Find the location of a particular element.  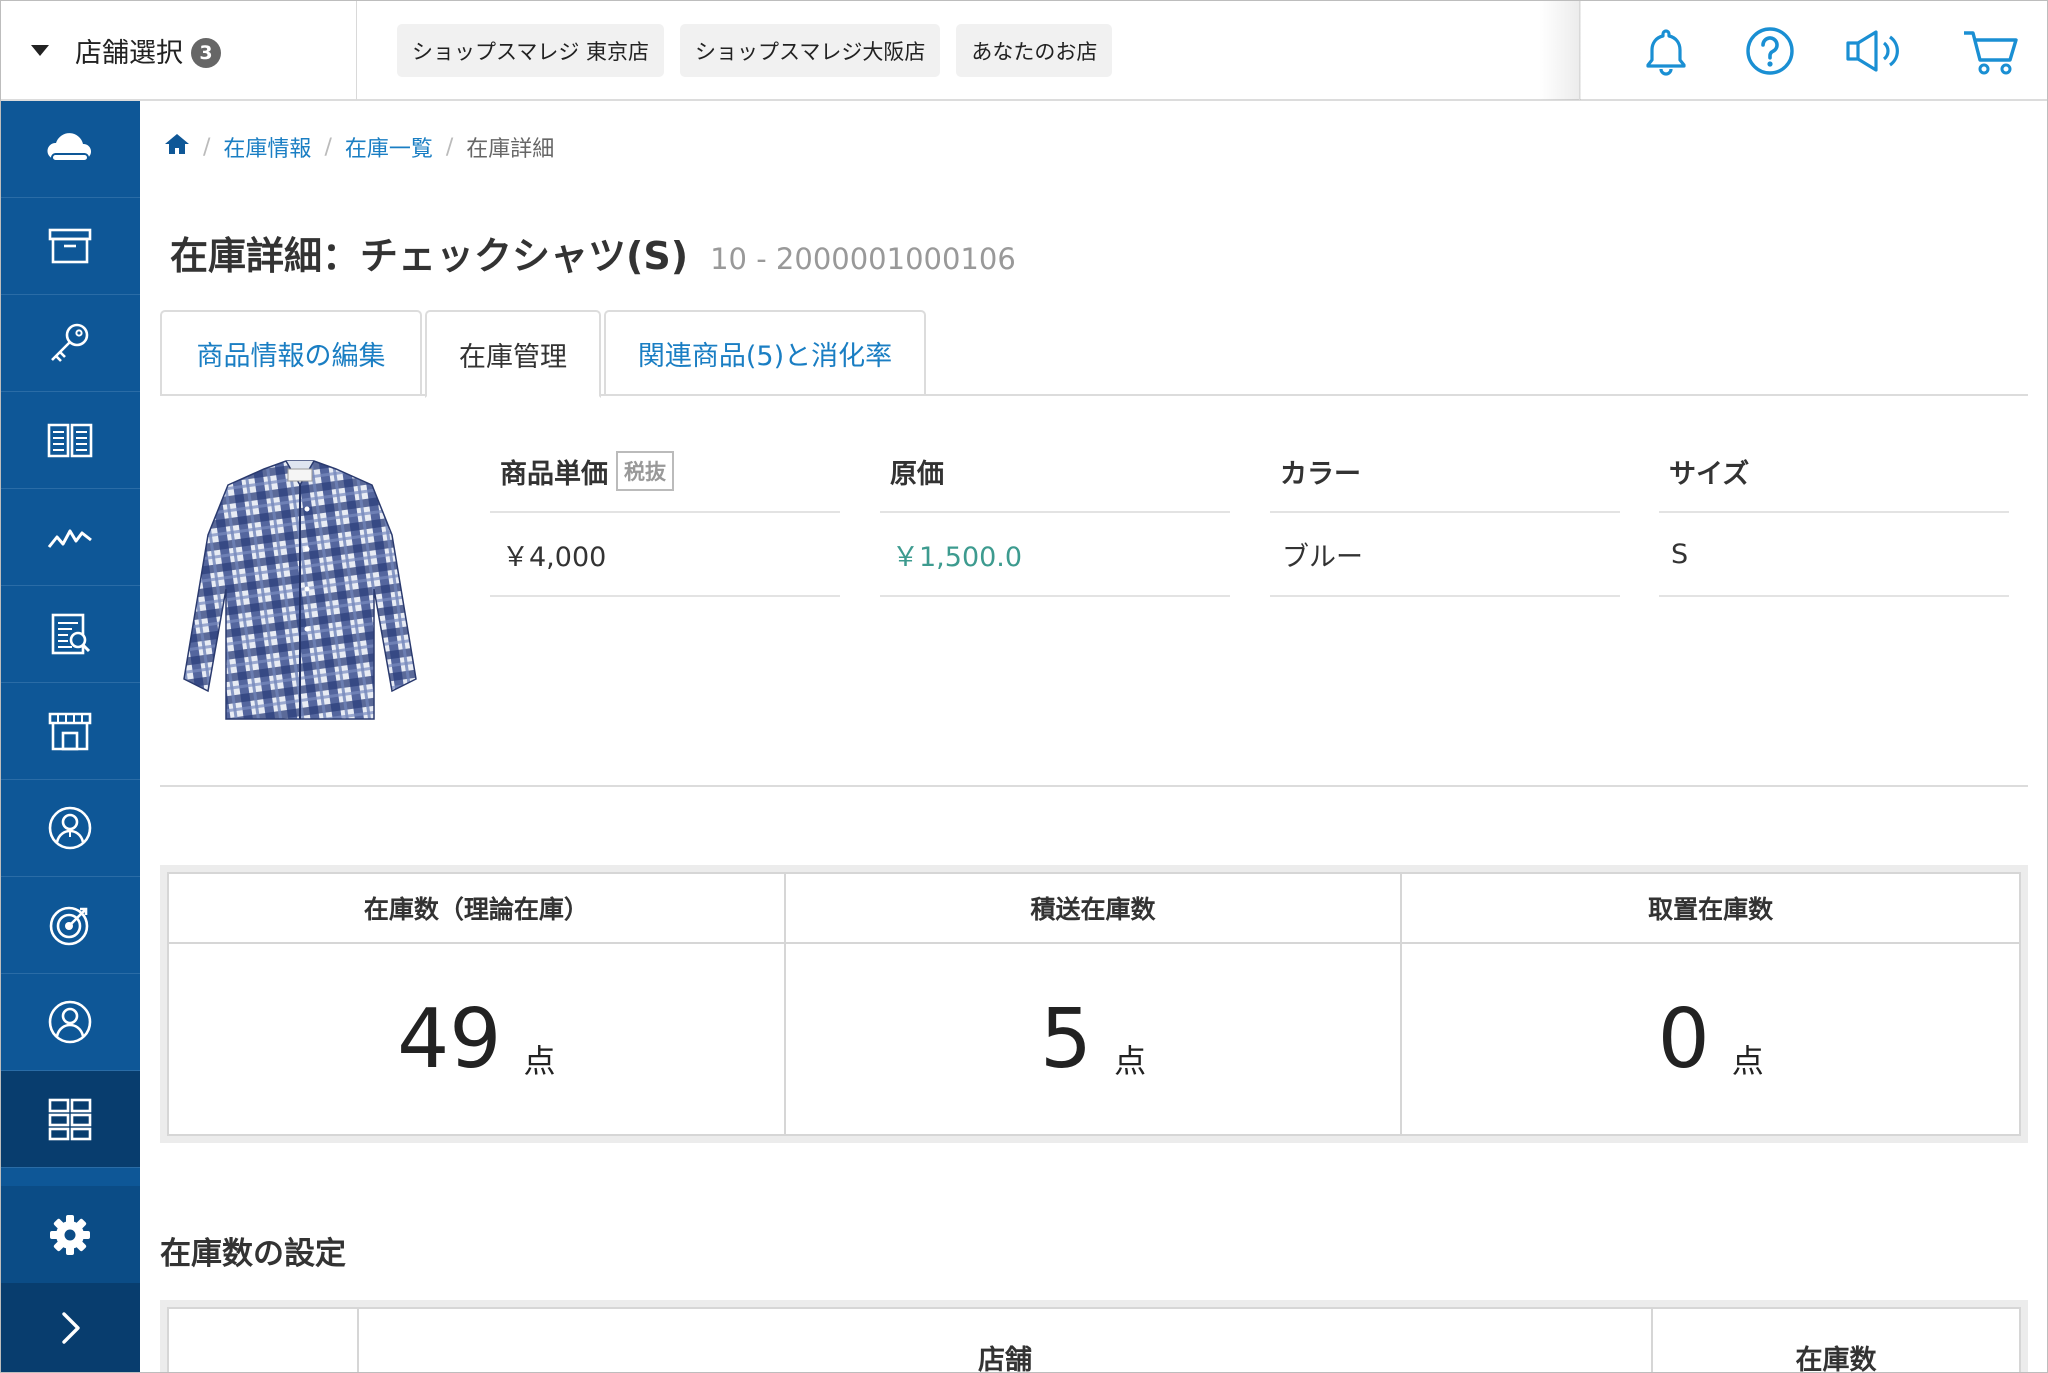

spec-unit-price: 商品単価 税抜 ￥4,000 is located at coordinates (665, 514).